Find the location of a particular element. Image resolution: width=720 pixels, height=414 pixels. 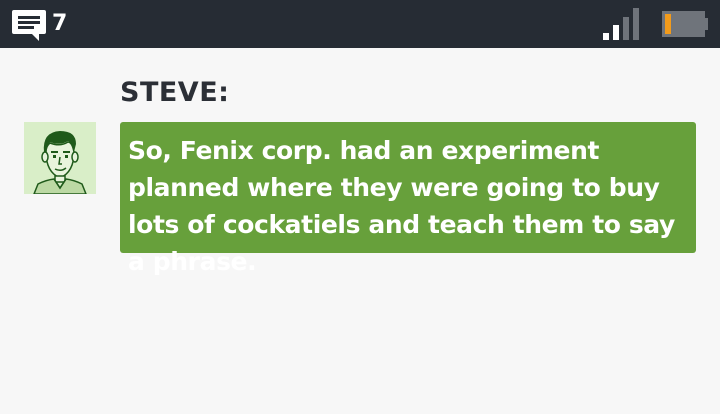

battery-low-icon is located at coordinates (685, 24).